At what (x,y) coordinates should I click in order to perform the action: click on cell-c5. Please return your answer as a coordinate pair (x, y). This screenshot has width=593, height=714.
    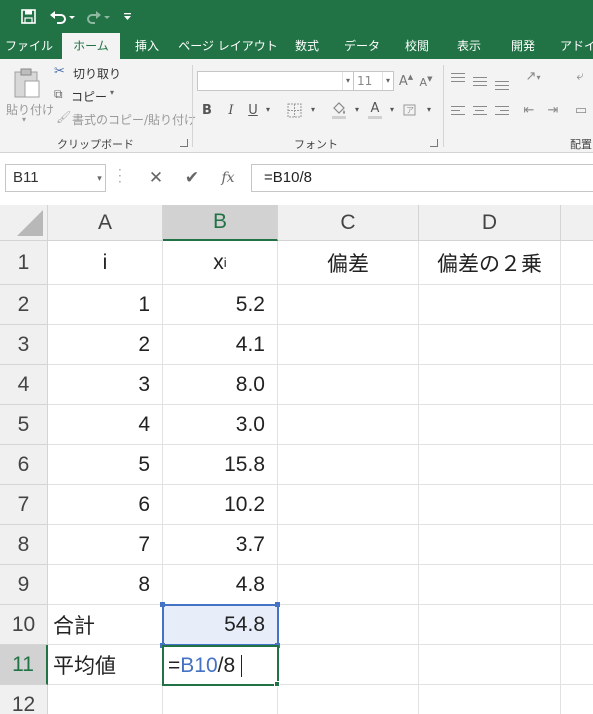
    Looking at the image, I should click on (348, 425).